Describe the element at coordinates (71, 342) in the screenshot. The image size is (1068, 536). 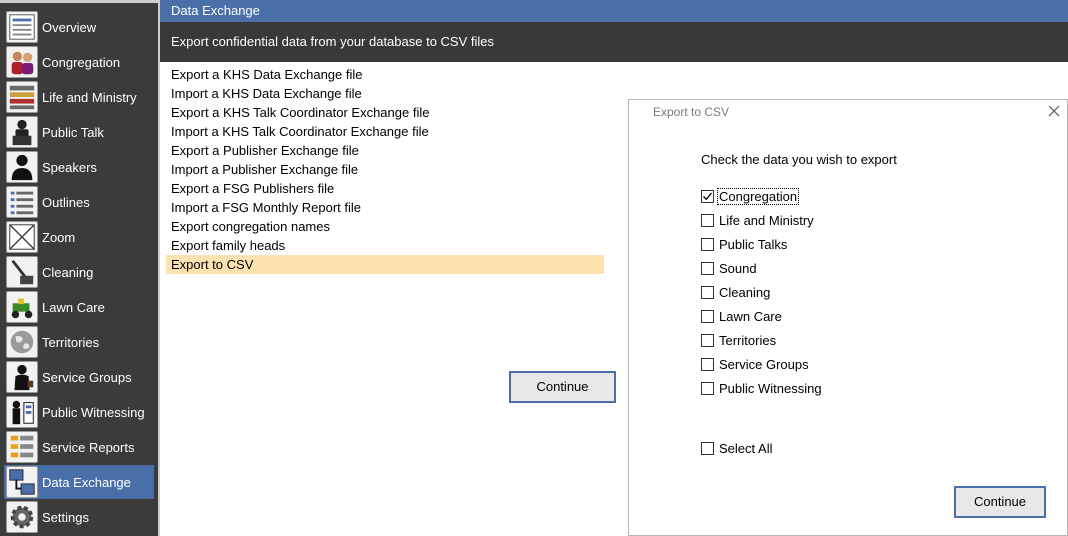
I see `sidebar-item-label: Territories` at that location.